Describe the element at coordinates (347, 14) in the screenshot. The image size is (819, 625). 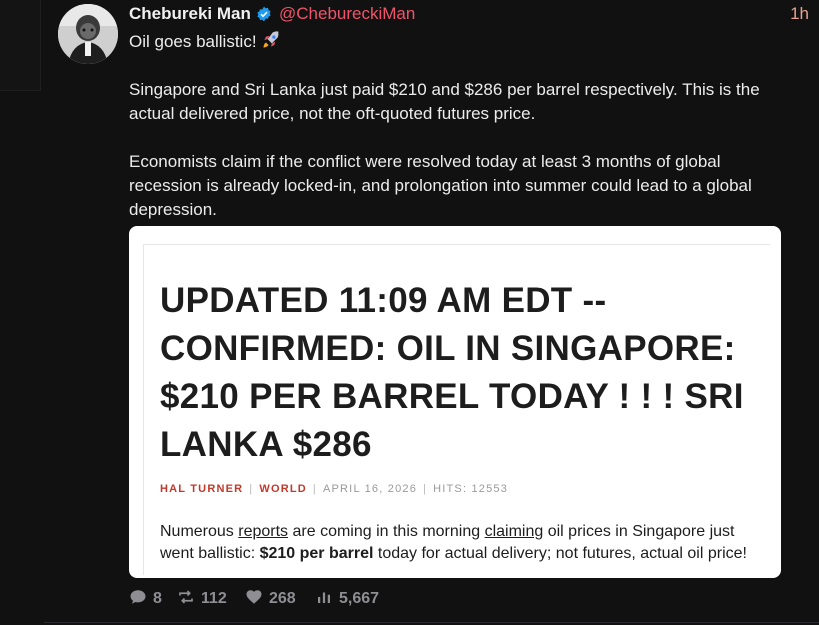
I see `author-handle: @ChebureckiMan` at that location.